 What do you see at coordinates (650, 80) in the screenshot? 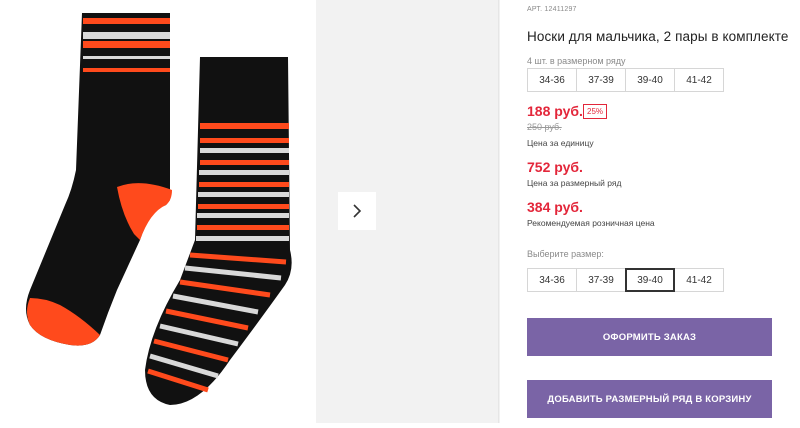
I see `pack-size-chip: 39-40` at bounding box center [650, 80].